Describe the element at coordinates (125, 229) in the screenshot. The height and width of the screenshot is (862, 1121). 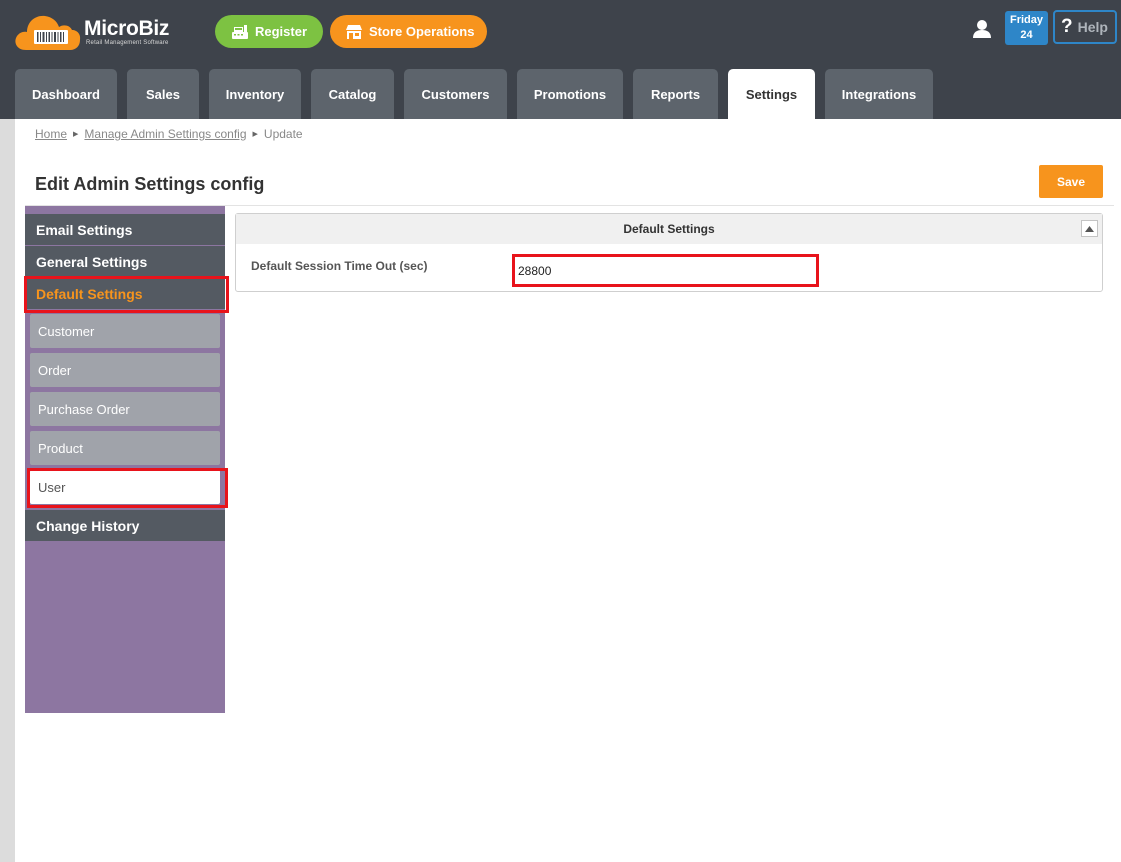
I see `sidebar-item-email-settings: Email Settings` at that location.